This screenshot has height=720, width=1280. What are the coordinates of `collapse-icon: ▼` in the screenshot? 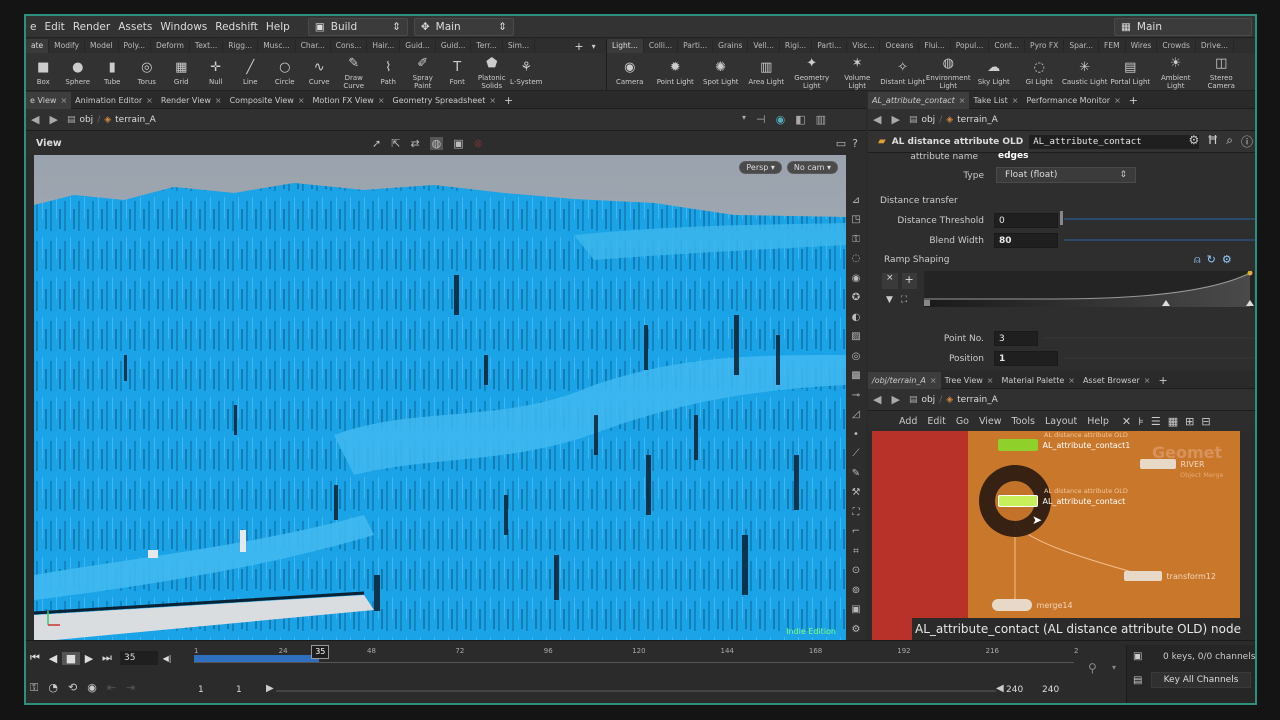 It's located at (889, 300).